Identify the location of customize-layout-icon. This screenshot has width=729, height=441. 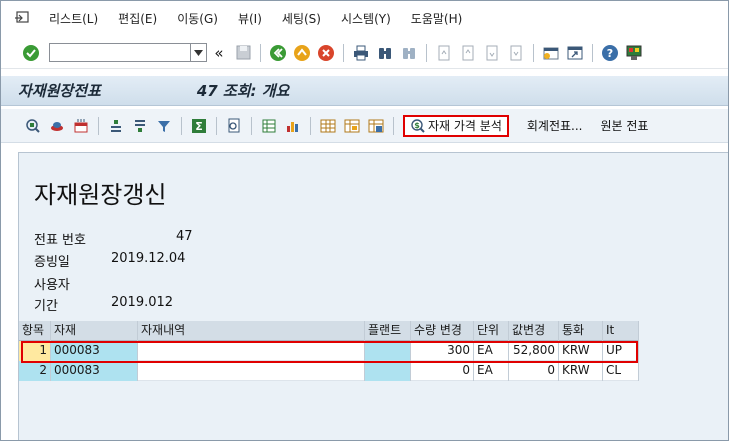
(634, 53).